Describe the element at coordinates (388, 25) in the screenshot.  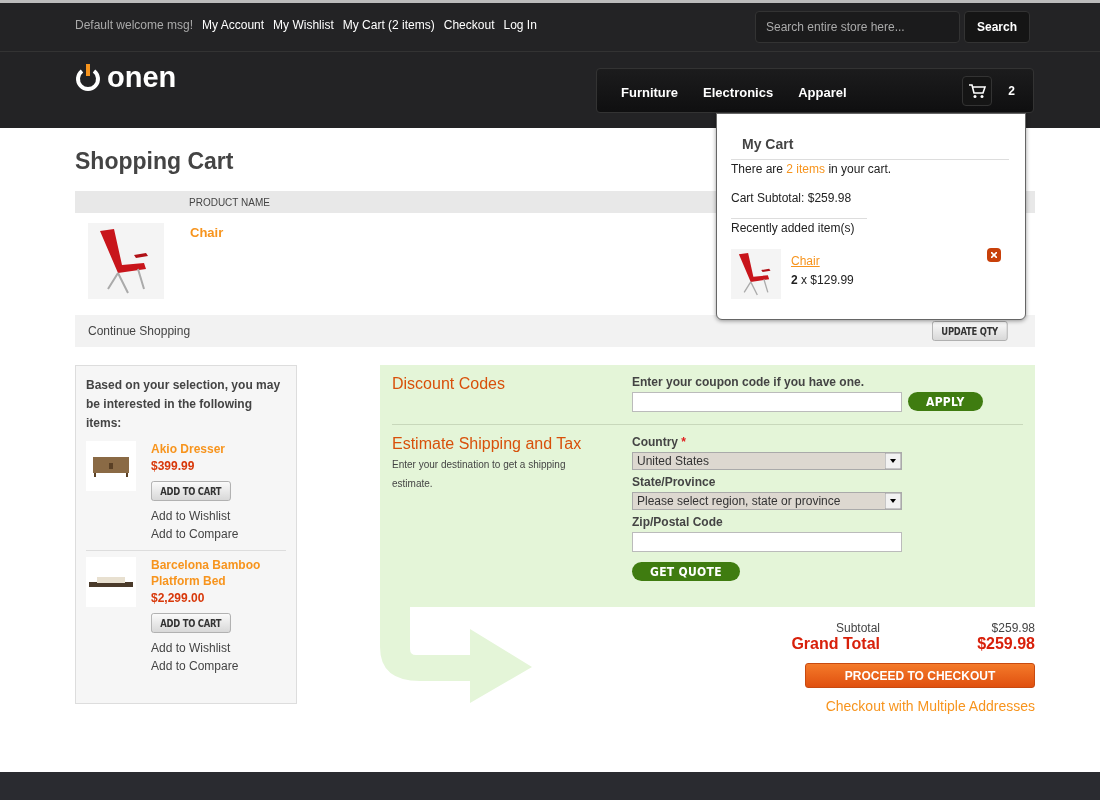
I see `header-link: My Cart (2 items)` at that location.